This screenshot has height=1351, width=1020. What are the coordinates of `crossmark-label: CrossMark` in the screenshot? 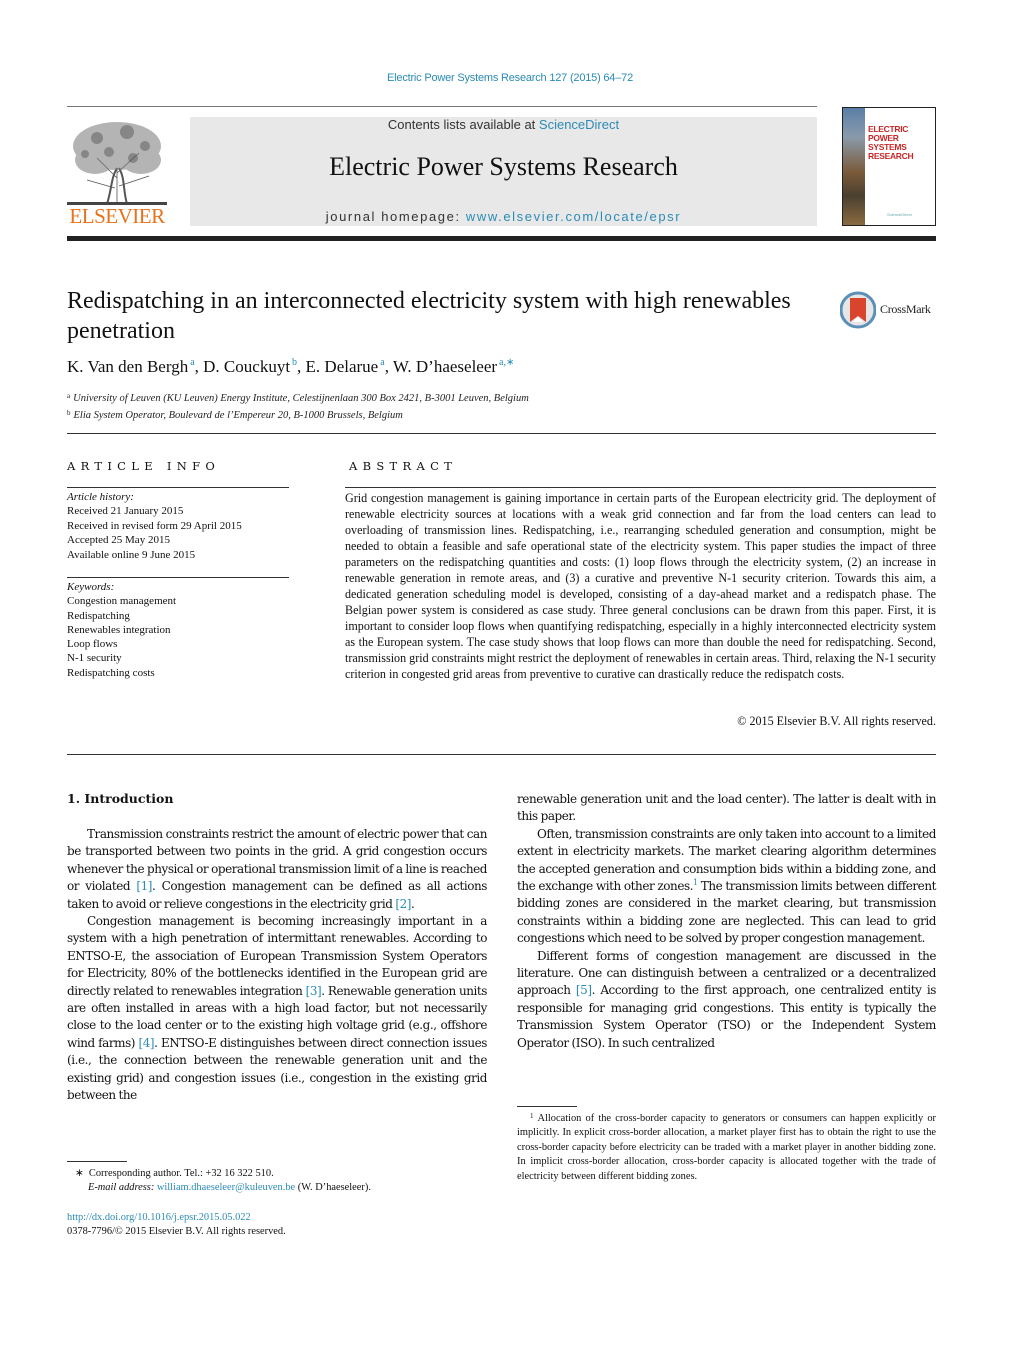 It's located at (905, 309).